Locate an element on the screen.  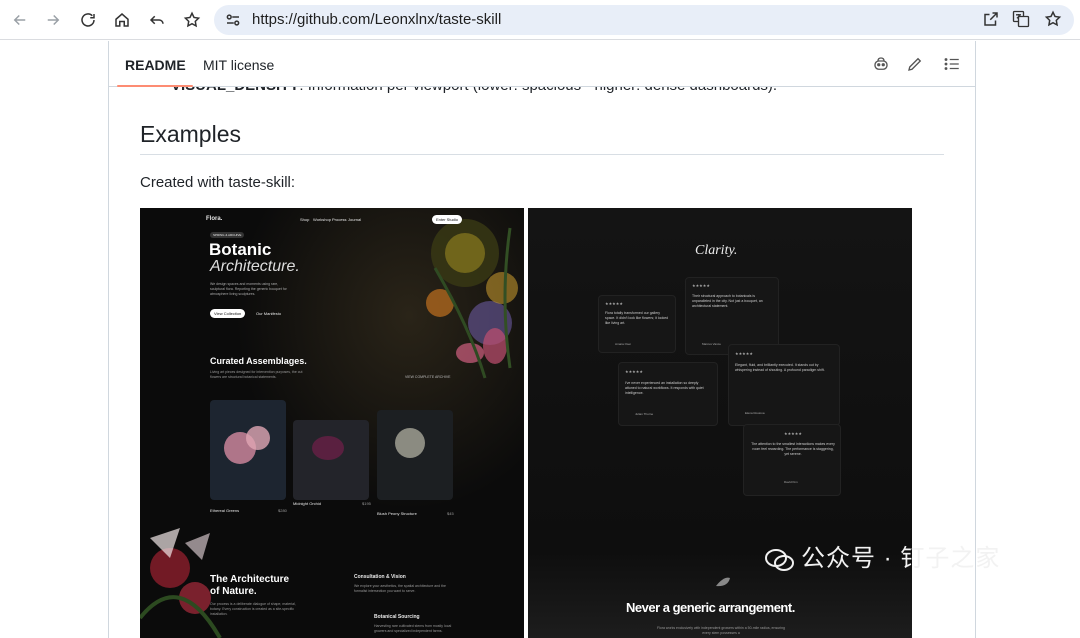
testimonial-author: Marcus Vance is located at coordinates (711, 344).